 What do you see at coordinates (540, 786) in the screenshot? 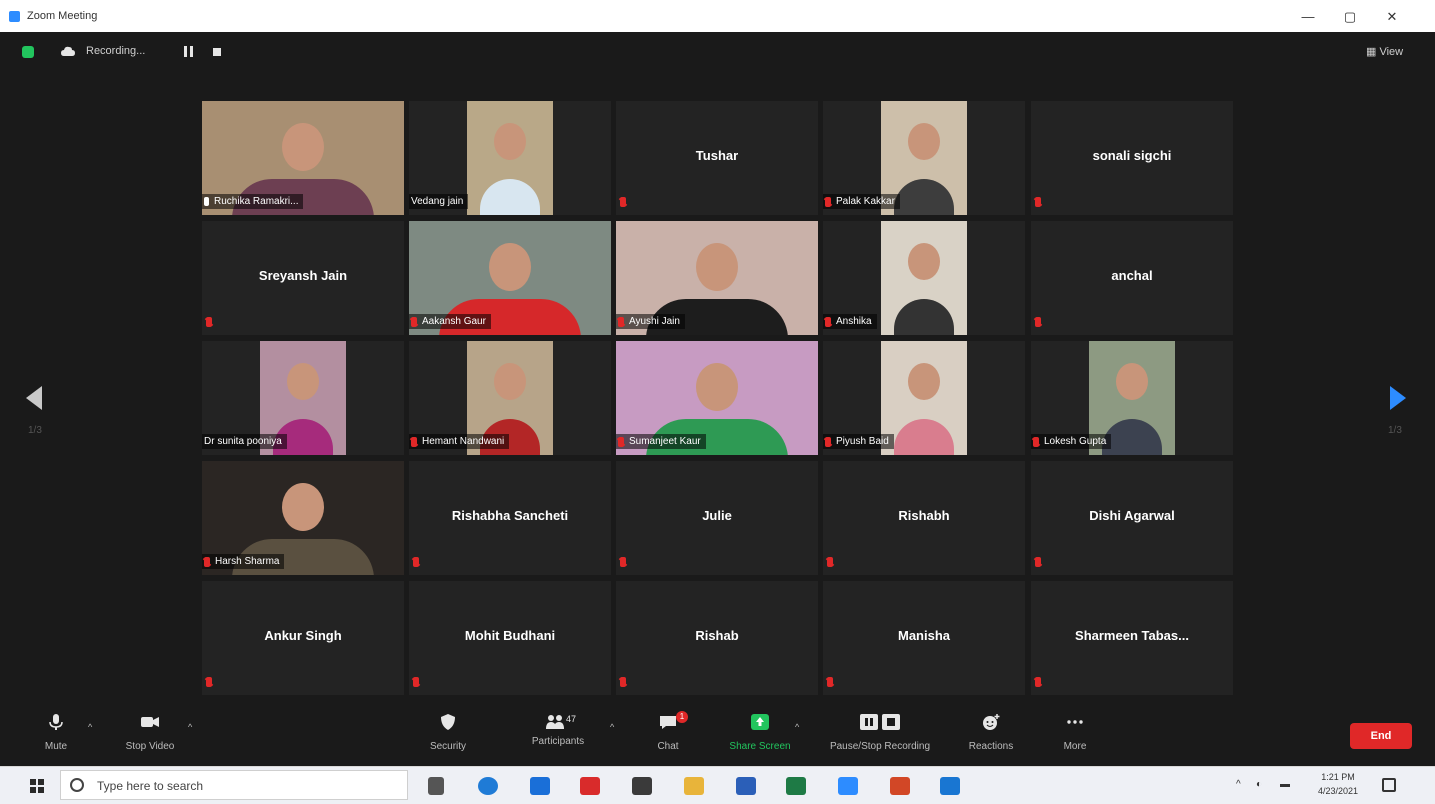
I see `lms-app-icon` at bounding box center [540, 786].